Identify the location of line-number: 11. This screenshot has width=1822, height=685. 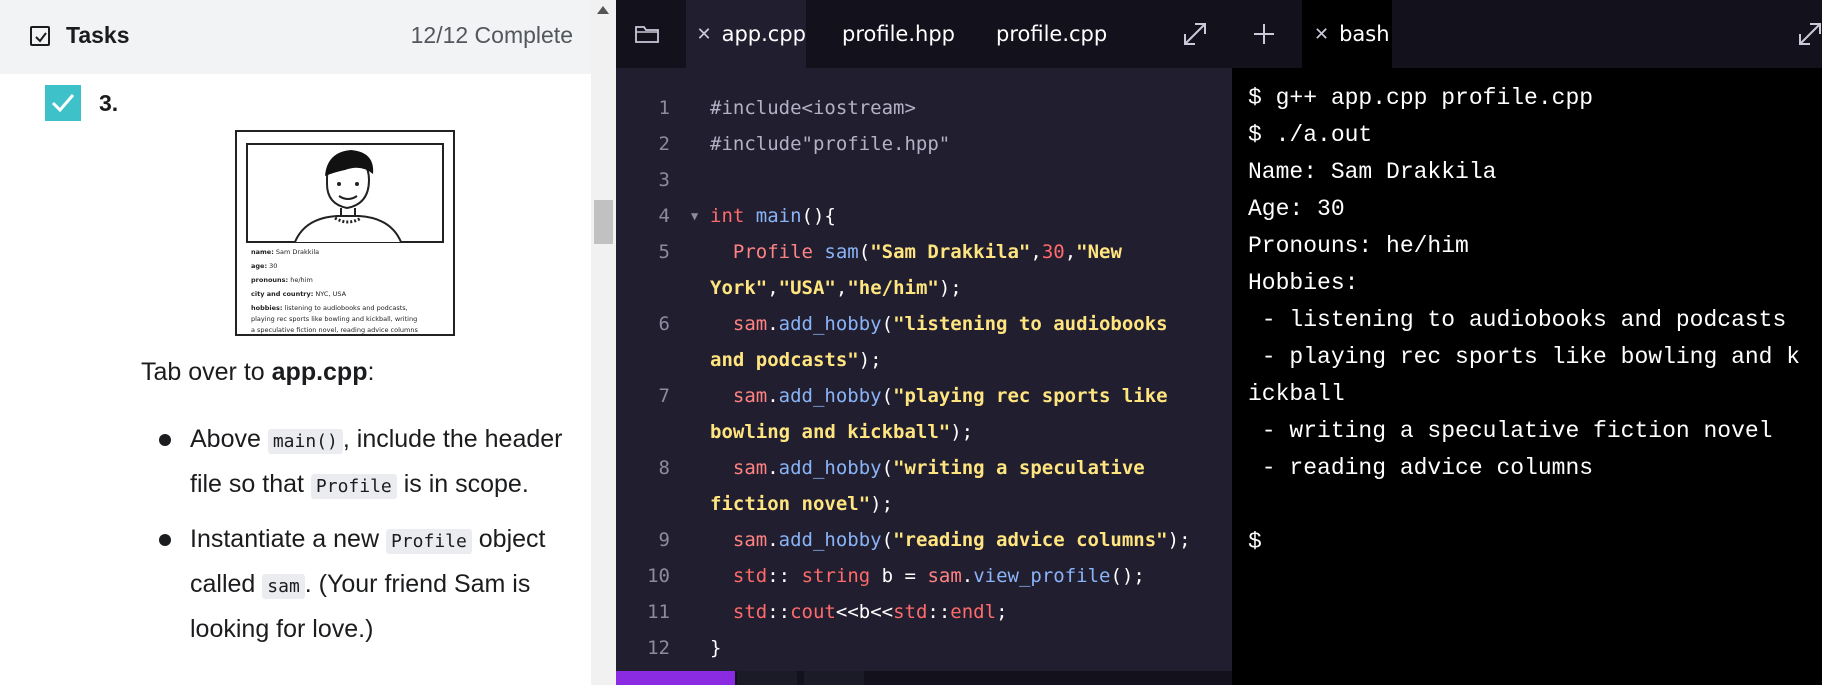
(658, 612).